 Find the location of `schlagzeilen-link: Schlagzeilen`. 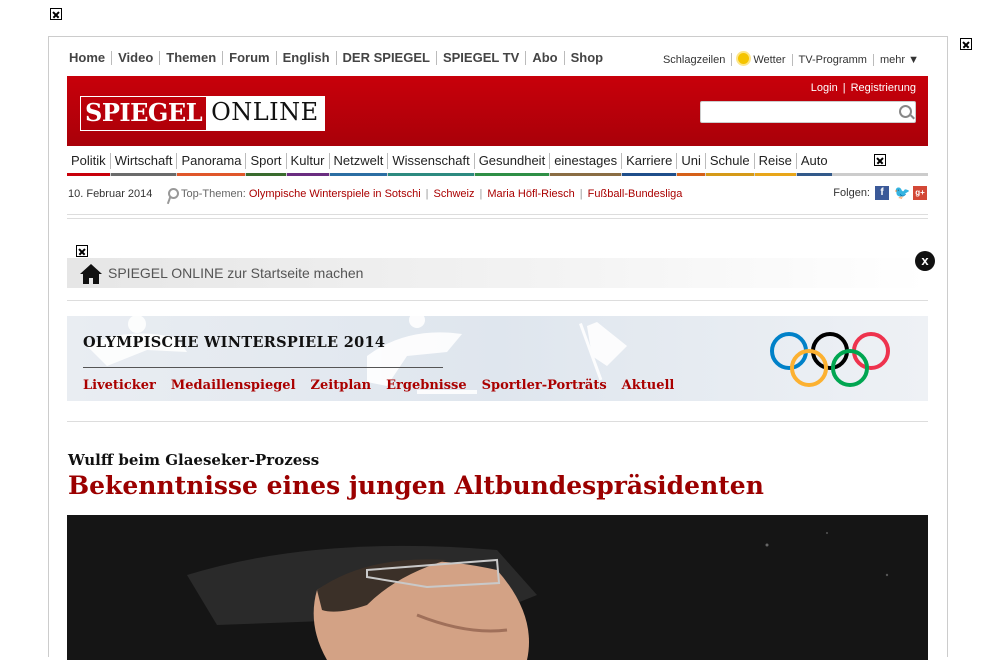

schlagzeilen-link: Schlagzeilen is located at coordinates (694, 60).